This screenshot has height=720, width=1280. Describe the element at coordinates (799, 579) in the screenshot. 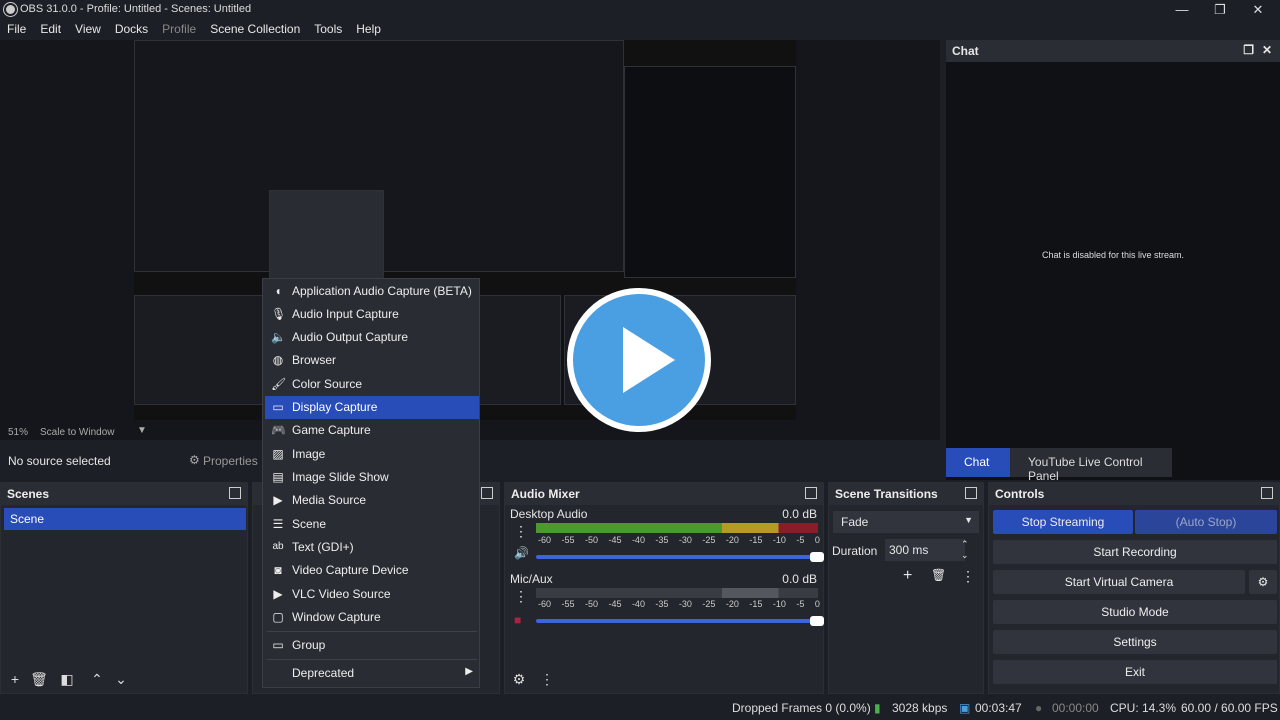

I see `channel-db: 0.0 dB` at that location.